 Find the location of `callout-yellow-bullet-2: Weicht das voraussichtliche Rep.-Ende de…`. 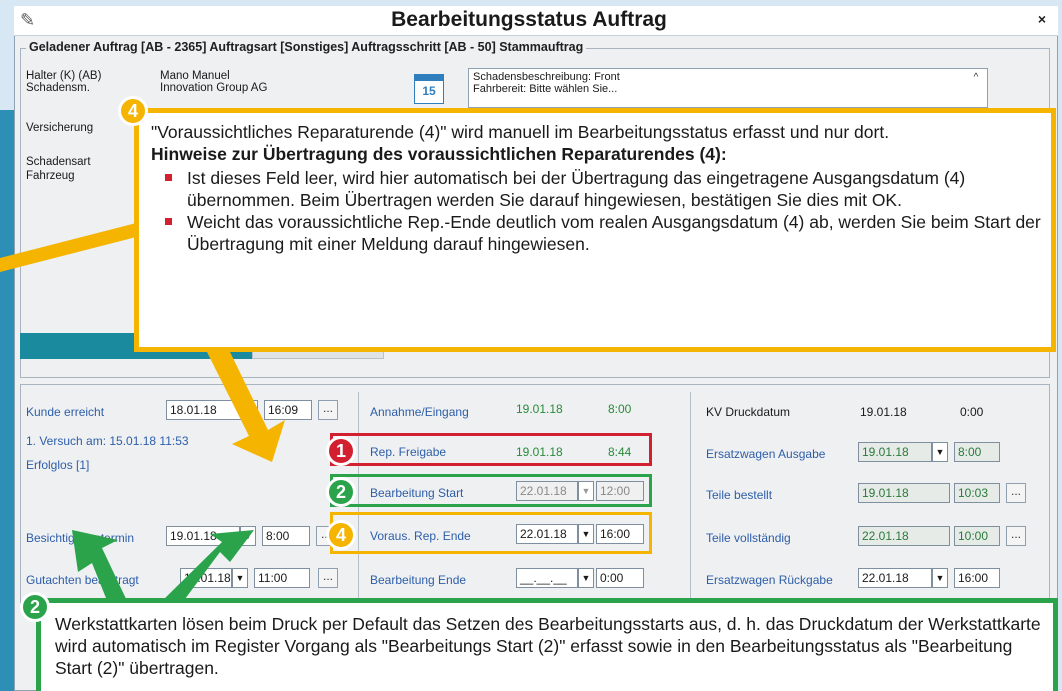

callout-yellow-bullet-2: Weicht das voraussichtliche Rep.-Ende de… is located at coordinates (596, 233).